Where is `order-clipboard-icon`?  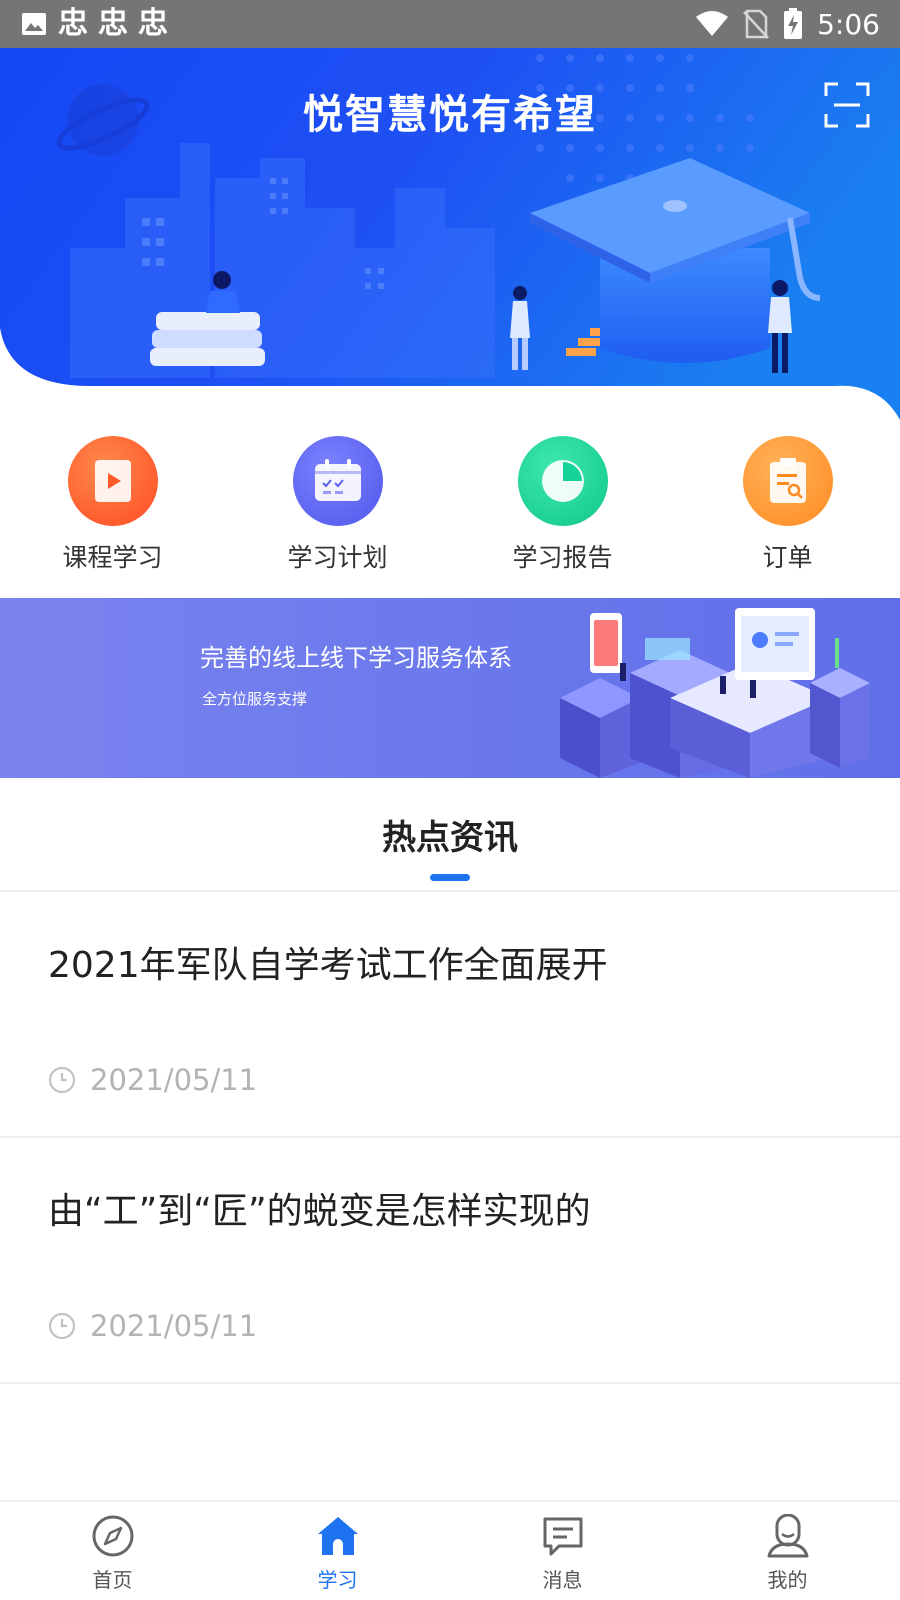
order-clipboard-icon is located at coordinates (787, 481).